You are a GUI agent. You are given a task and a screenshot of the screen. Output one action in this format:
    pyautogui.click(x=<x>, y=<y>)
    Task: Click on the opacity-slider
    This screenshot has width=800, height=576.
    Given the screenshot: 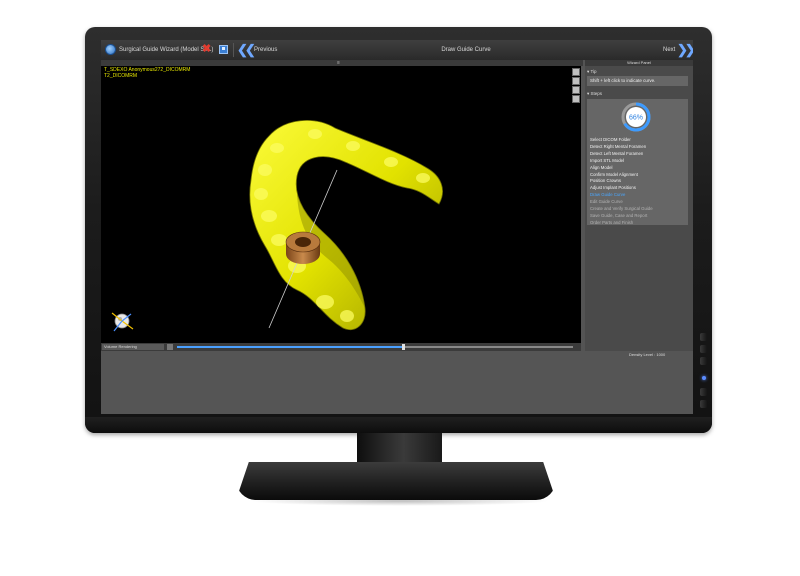 What is the action you would take?
    pyautogui.click(x=375, y=347)
    